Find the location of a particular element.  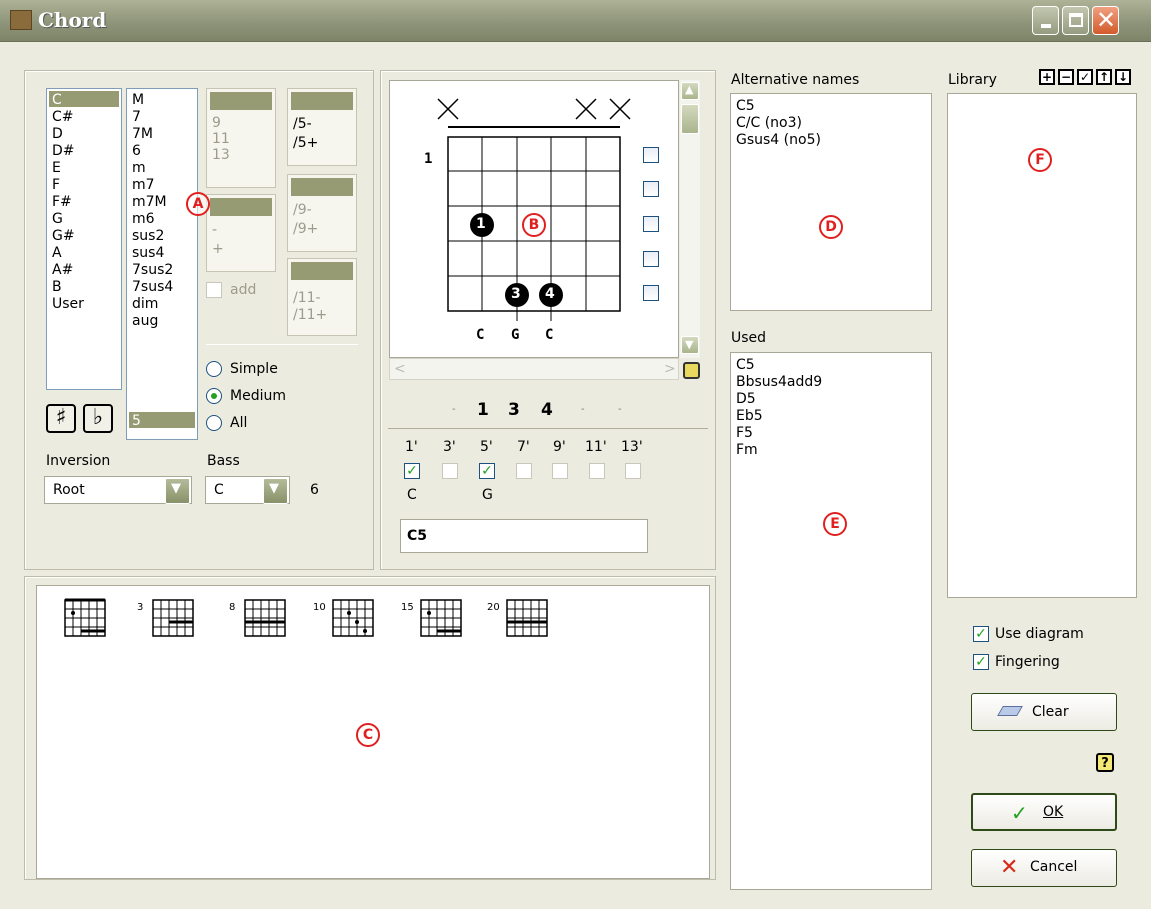

root-item: F# is located at coordinates (62, 202).